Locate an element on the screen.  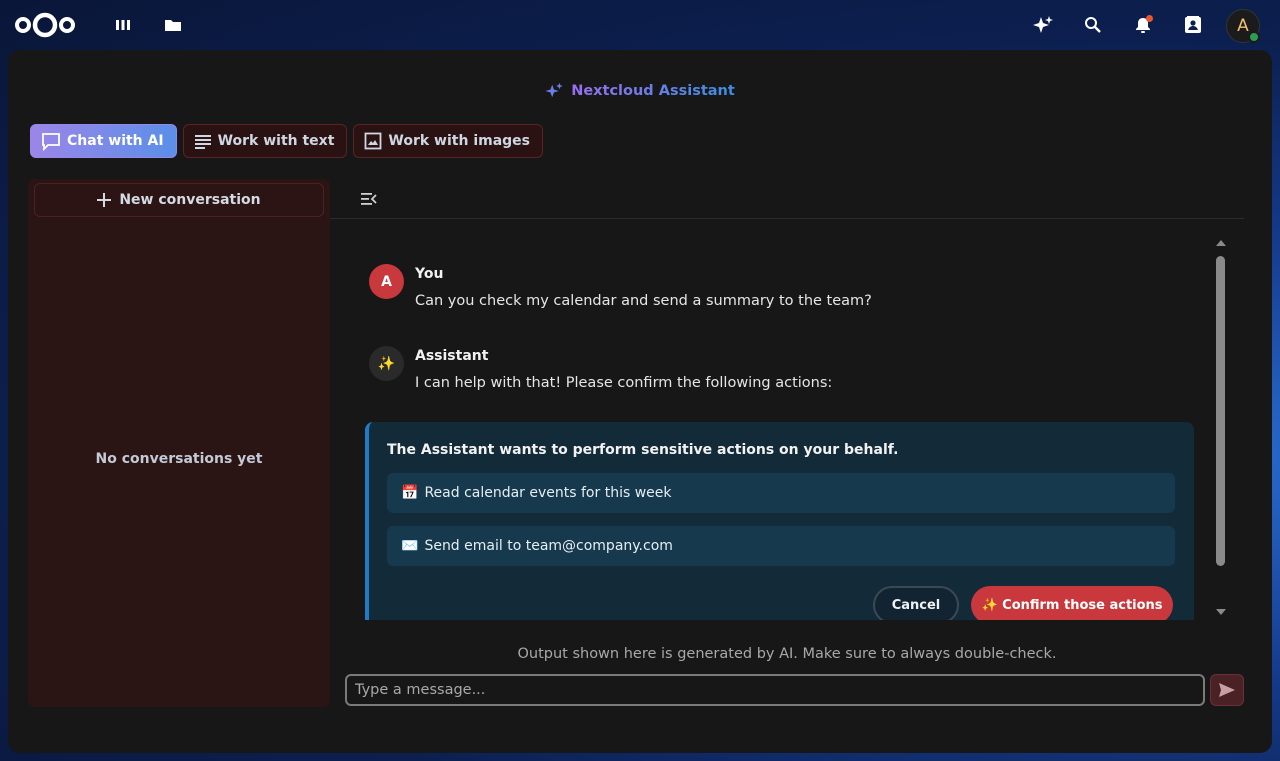
chat-icon is located at coordinates (51, 142).